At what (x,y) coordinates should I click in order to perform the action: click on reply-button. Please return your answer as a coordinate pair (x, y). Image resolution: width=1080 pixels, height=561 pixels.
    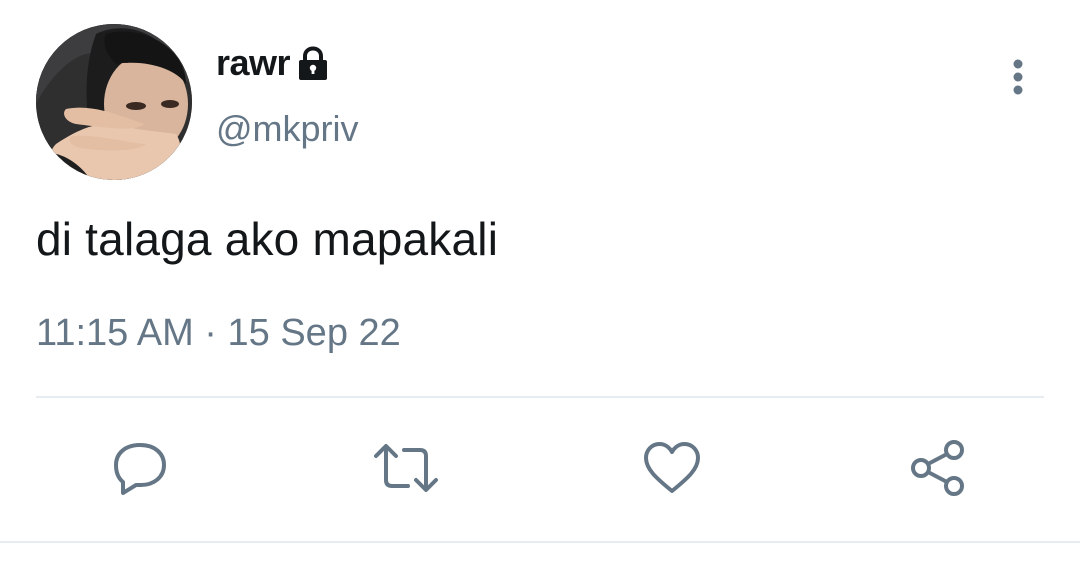
    Looking at the image, I should click on (140, 468).